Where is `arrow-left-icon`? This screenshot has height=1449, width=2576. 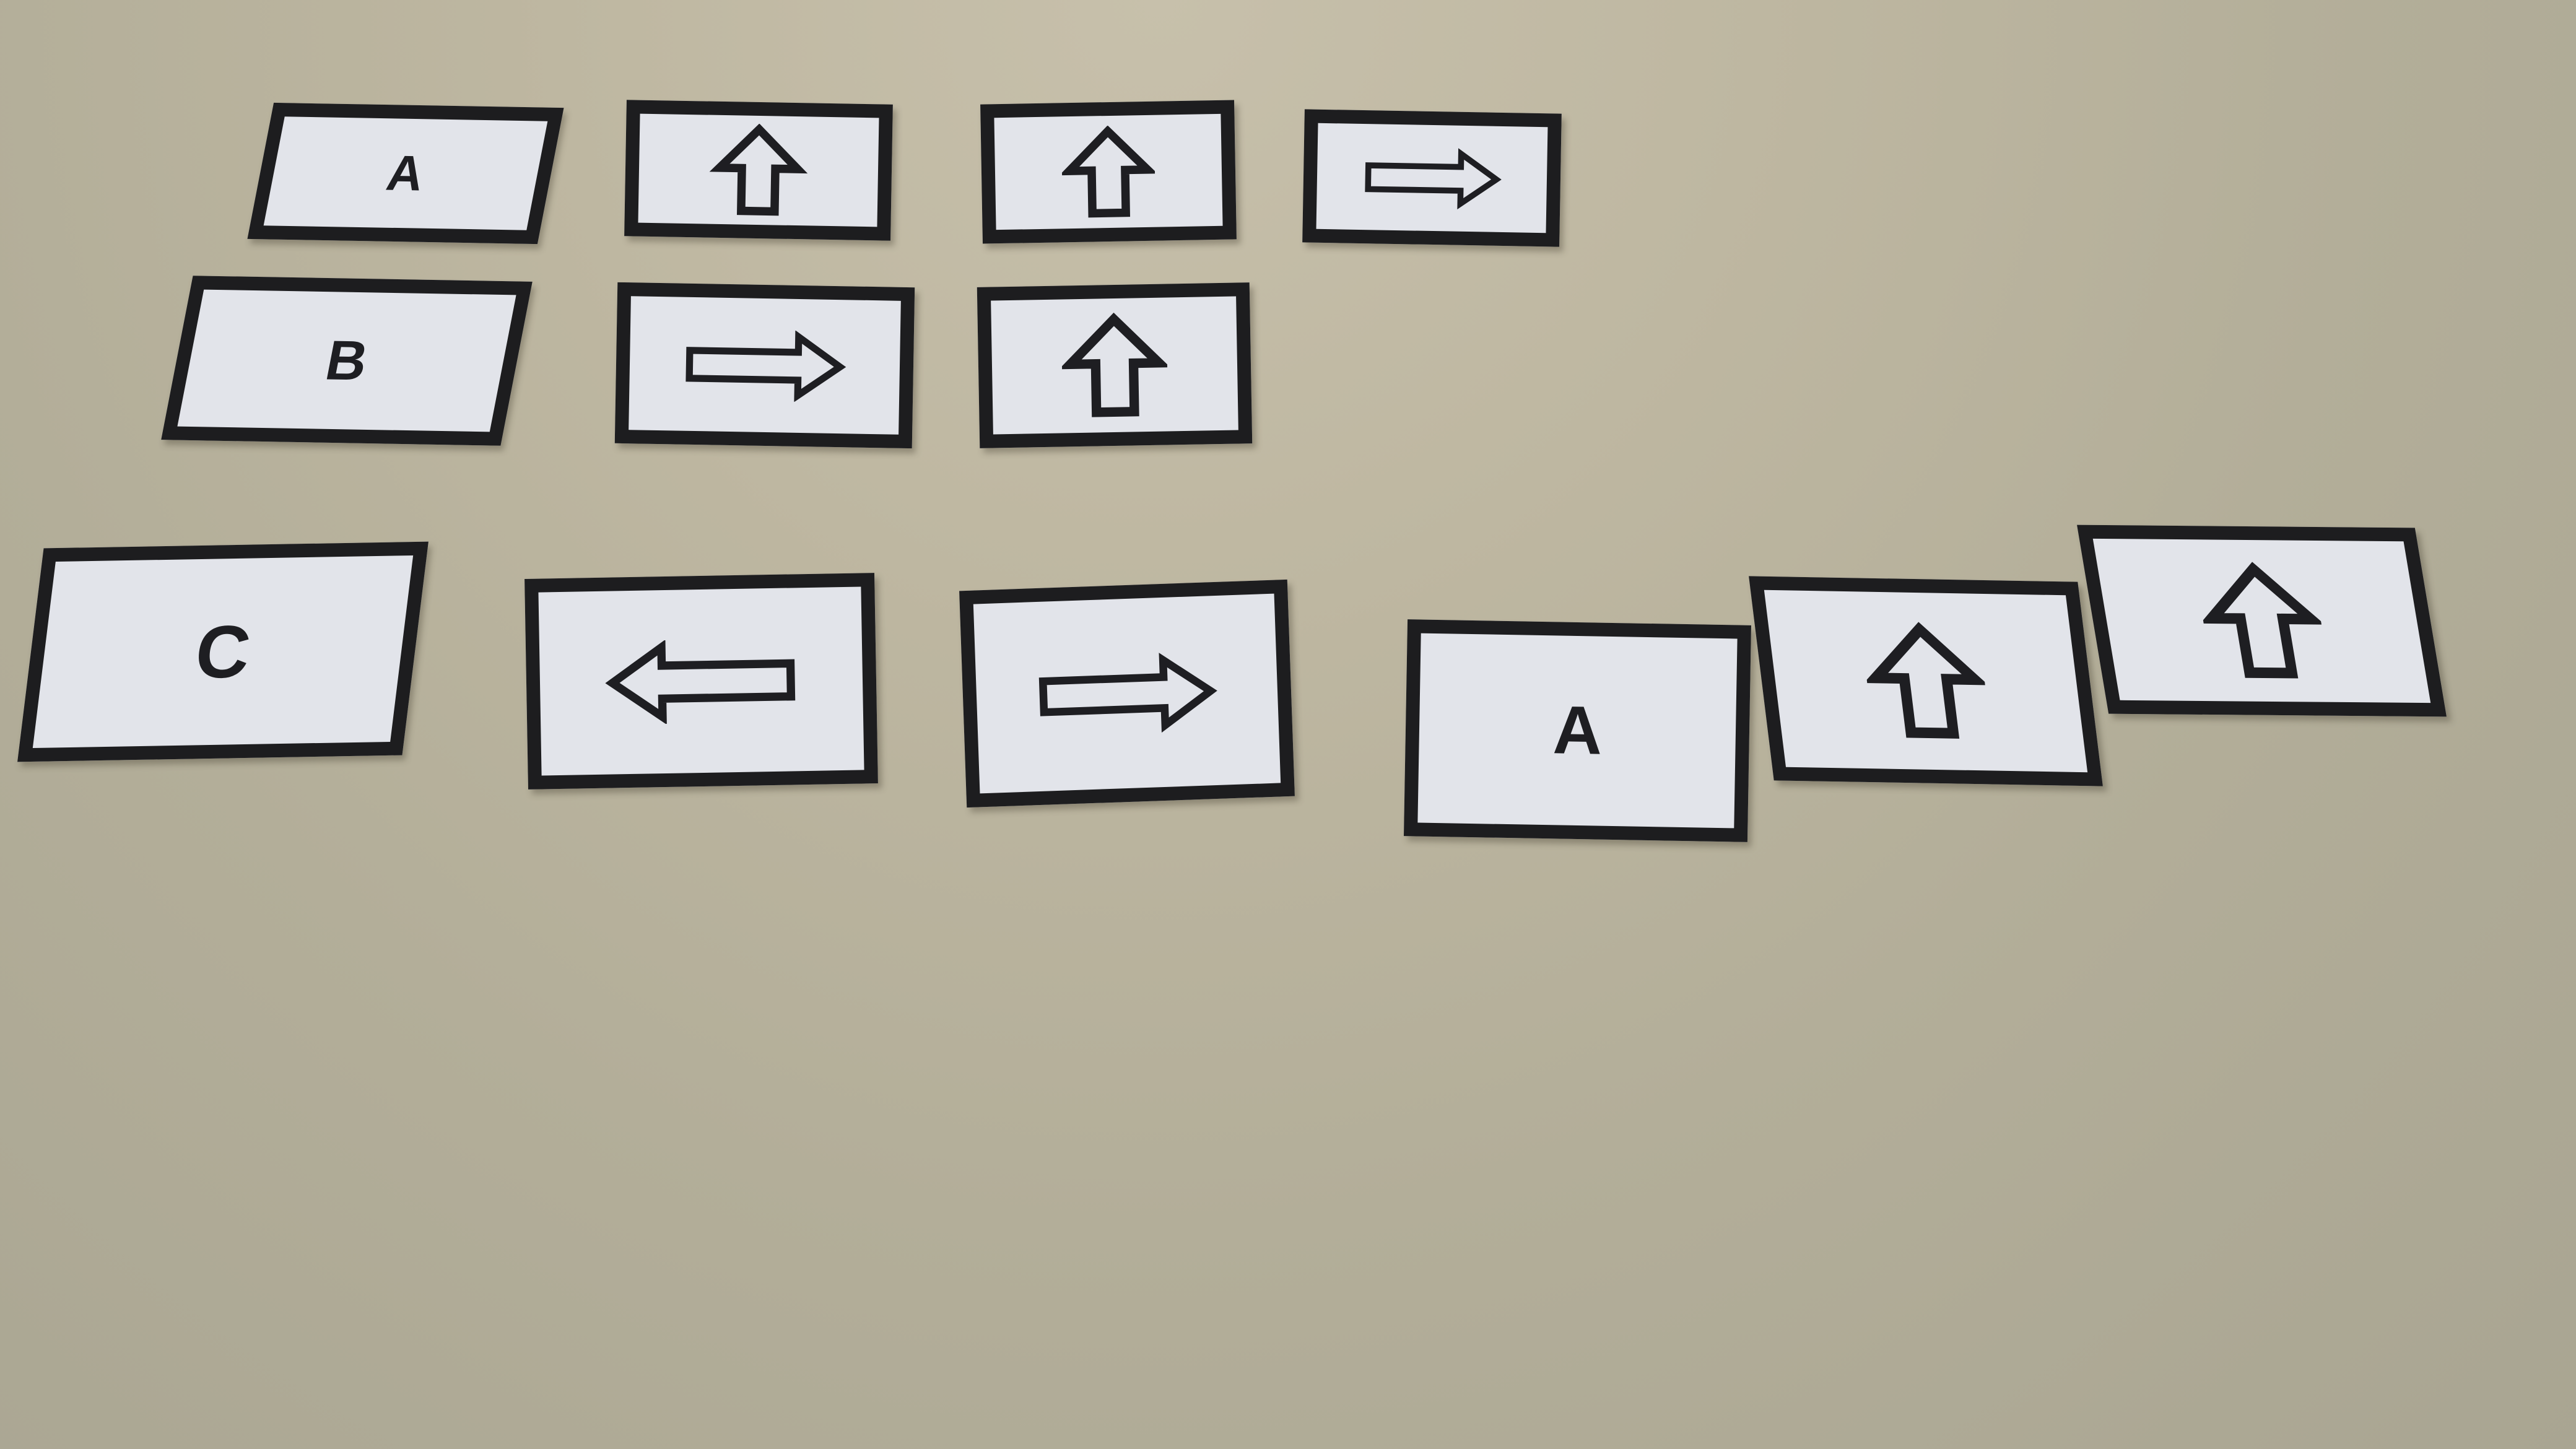 arrow-left-icon is located at coordinates (699, 681).